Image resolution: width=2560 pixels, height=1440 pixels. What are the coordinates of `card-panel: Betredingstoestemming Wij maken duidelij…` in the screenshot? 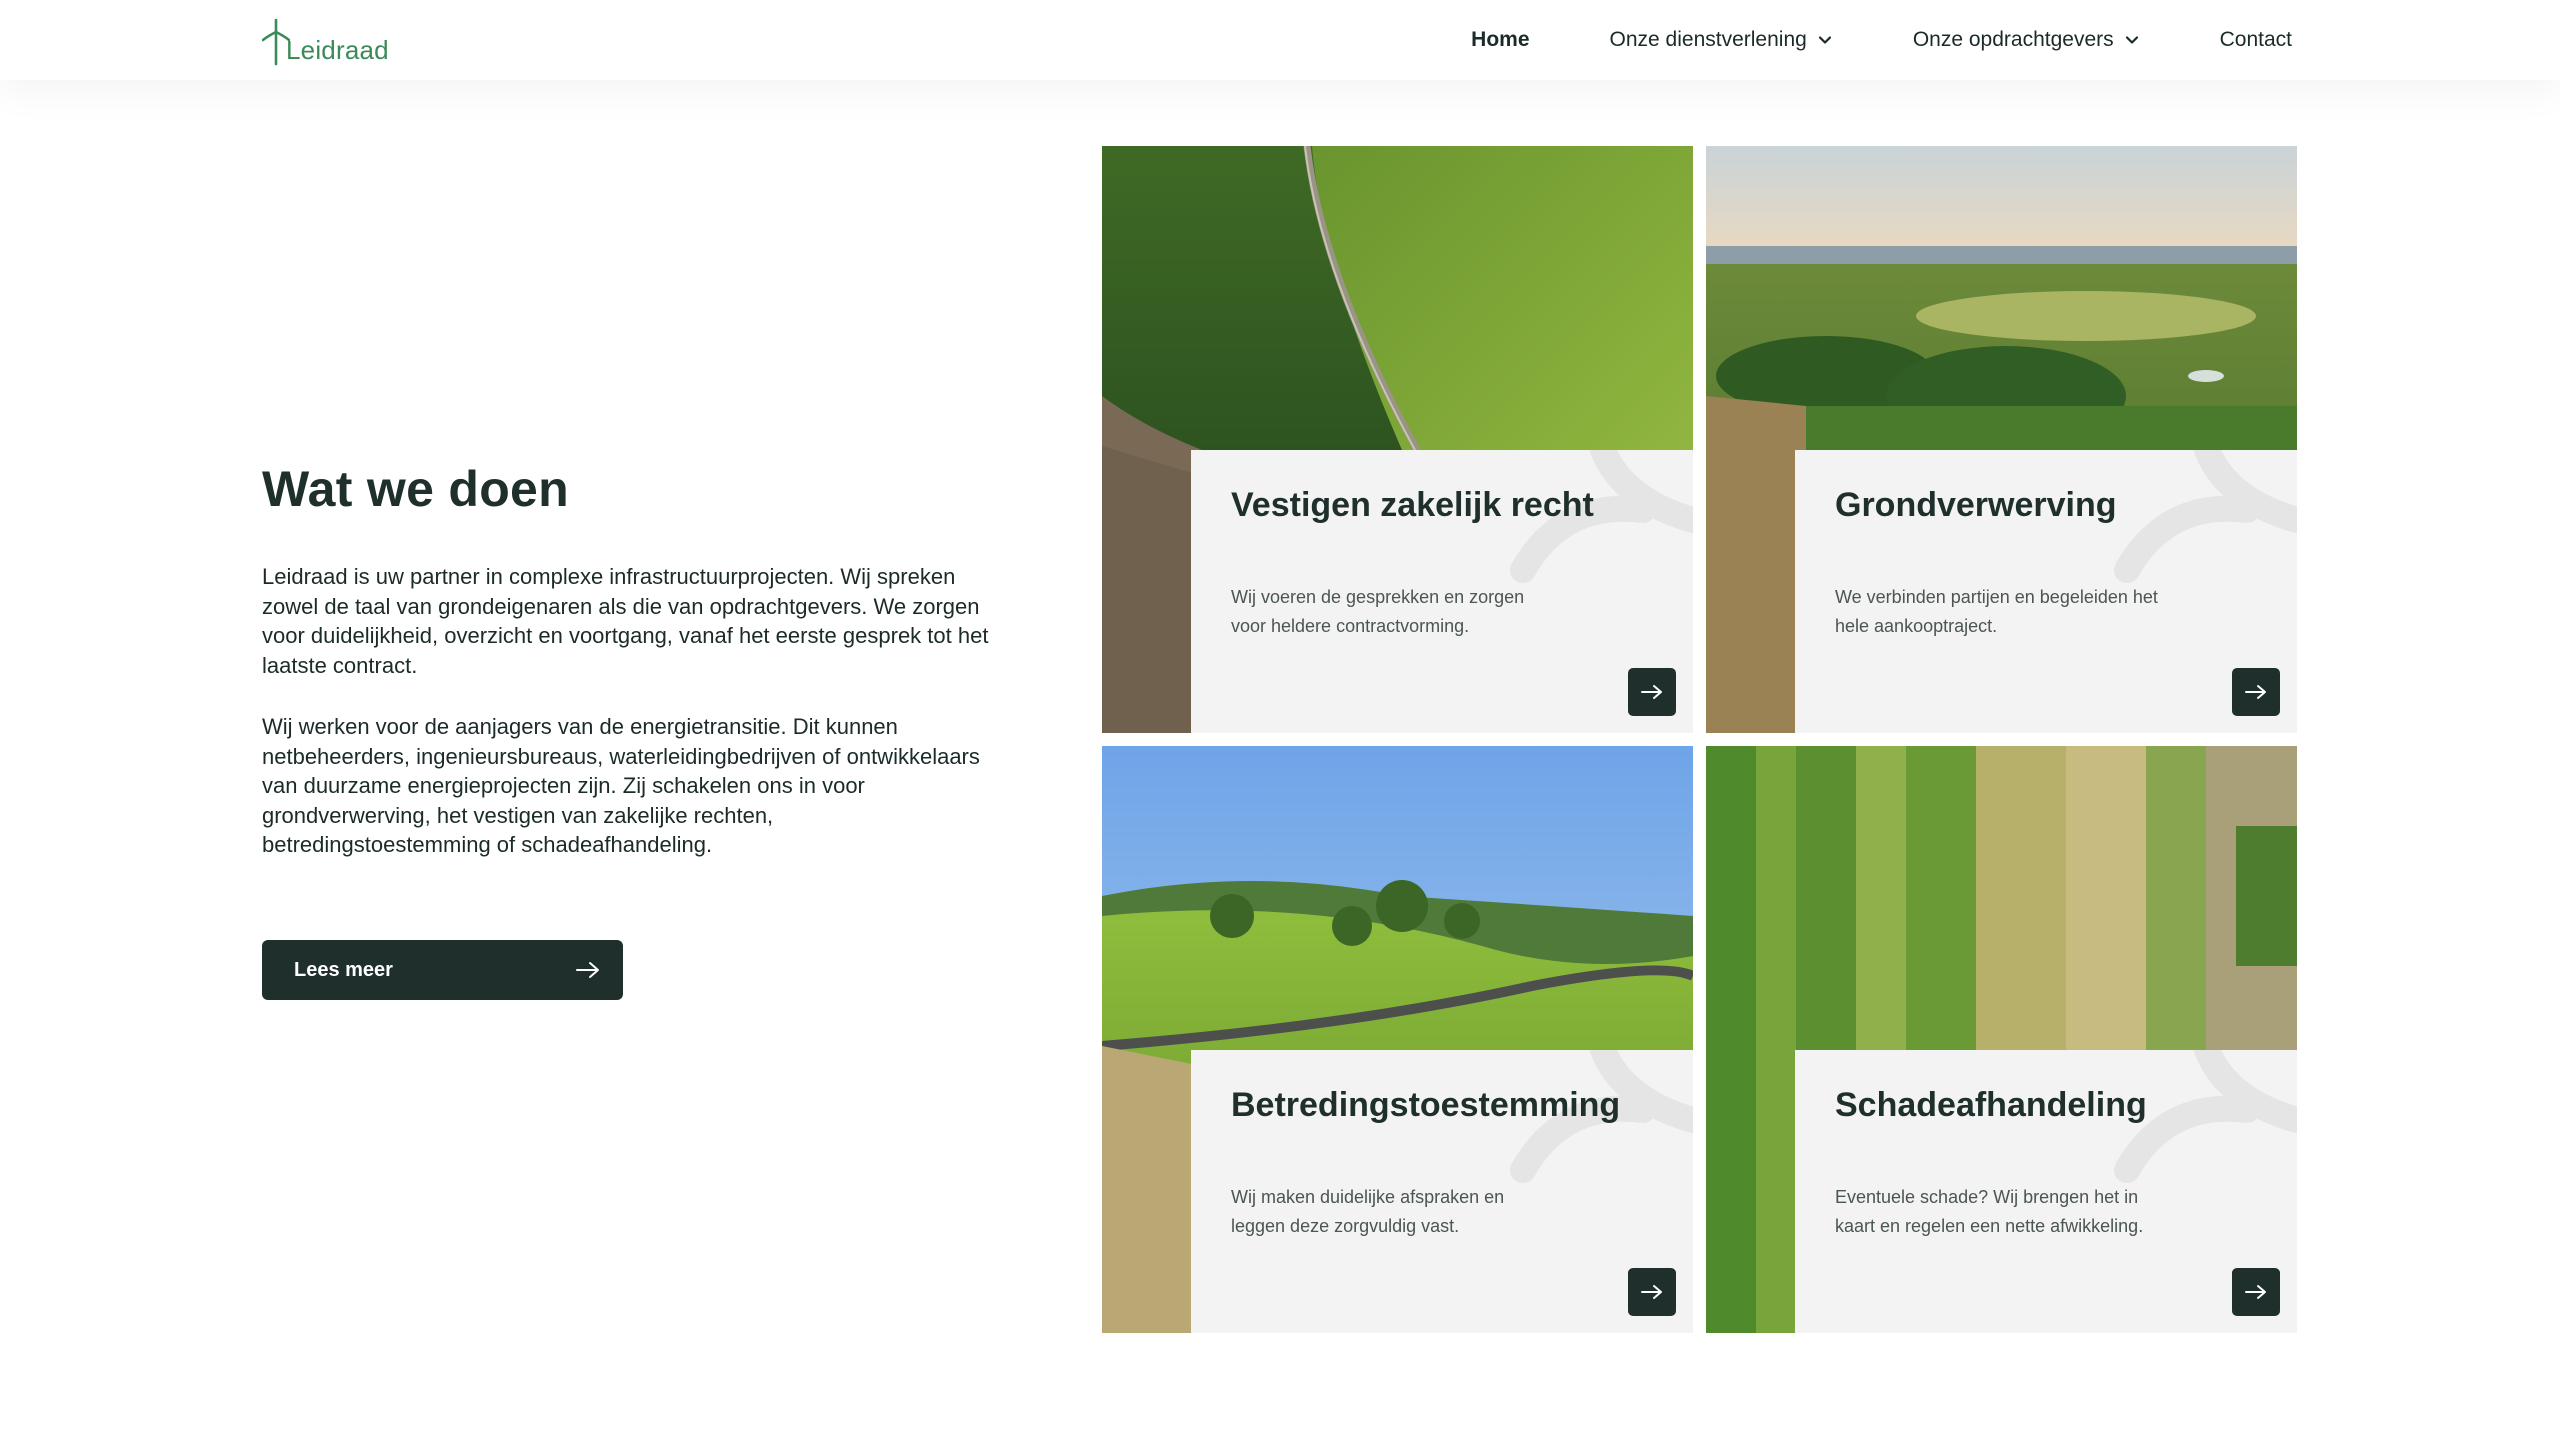 It's located at (1442, 1191).